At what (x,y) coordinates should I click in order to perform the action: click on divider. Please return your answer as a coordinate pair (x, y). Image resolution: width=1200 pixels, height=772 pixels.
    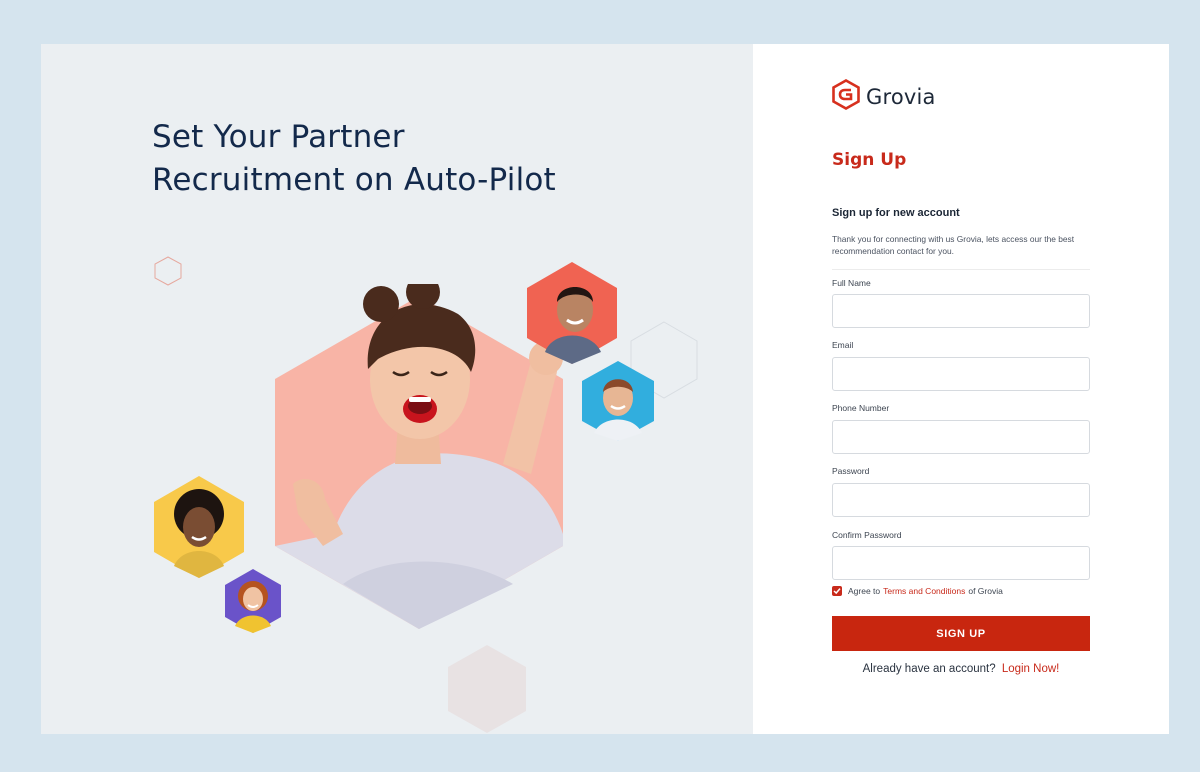
    Looking at the image, I should click on (961, 269).